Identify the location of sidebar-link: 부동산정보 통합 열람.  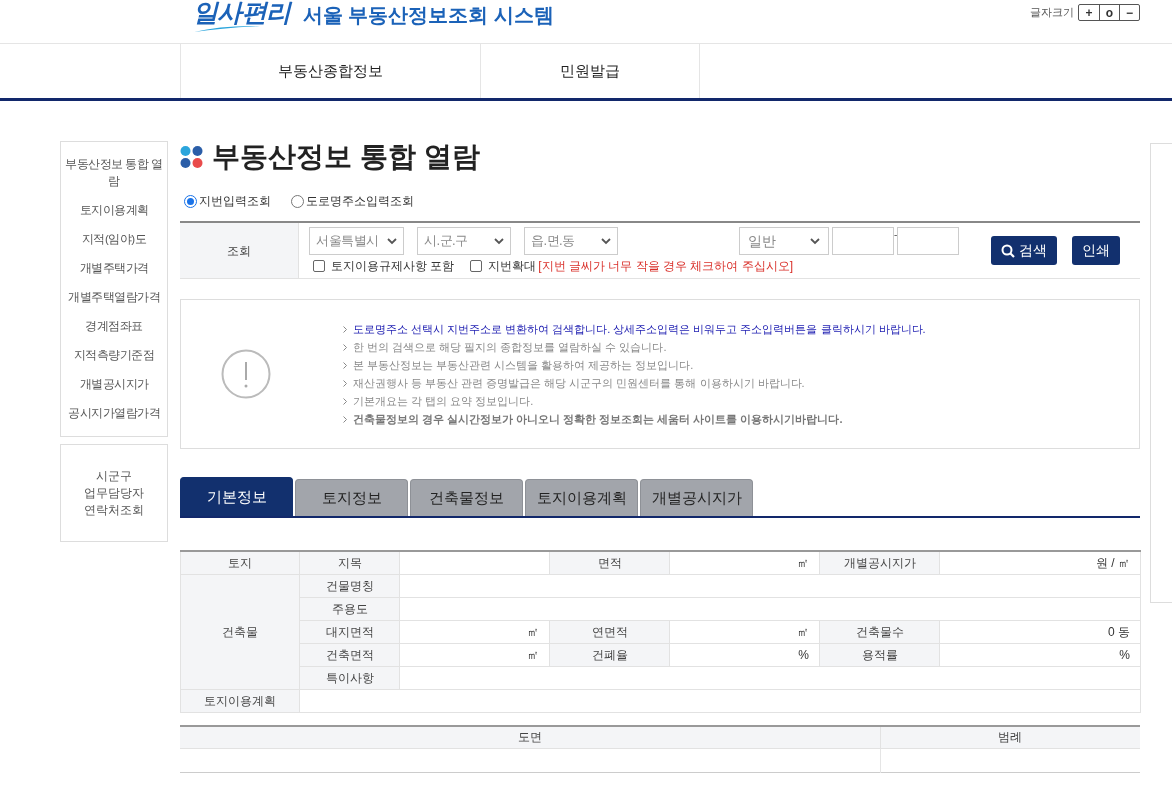
(114, 173).